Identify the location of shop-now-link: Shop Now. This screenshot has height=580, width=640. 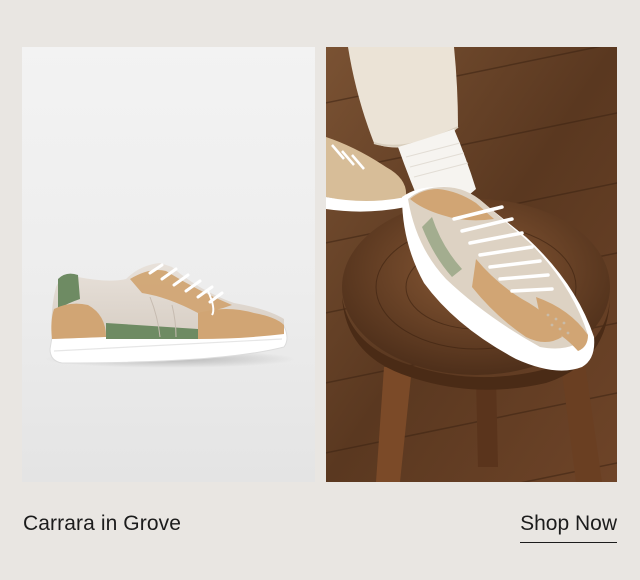
(568, 526).